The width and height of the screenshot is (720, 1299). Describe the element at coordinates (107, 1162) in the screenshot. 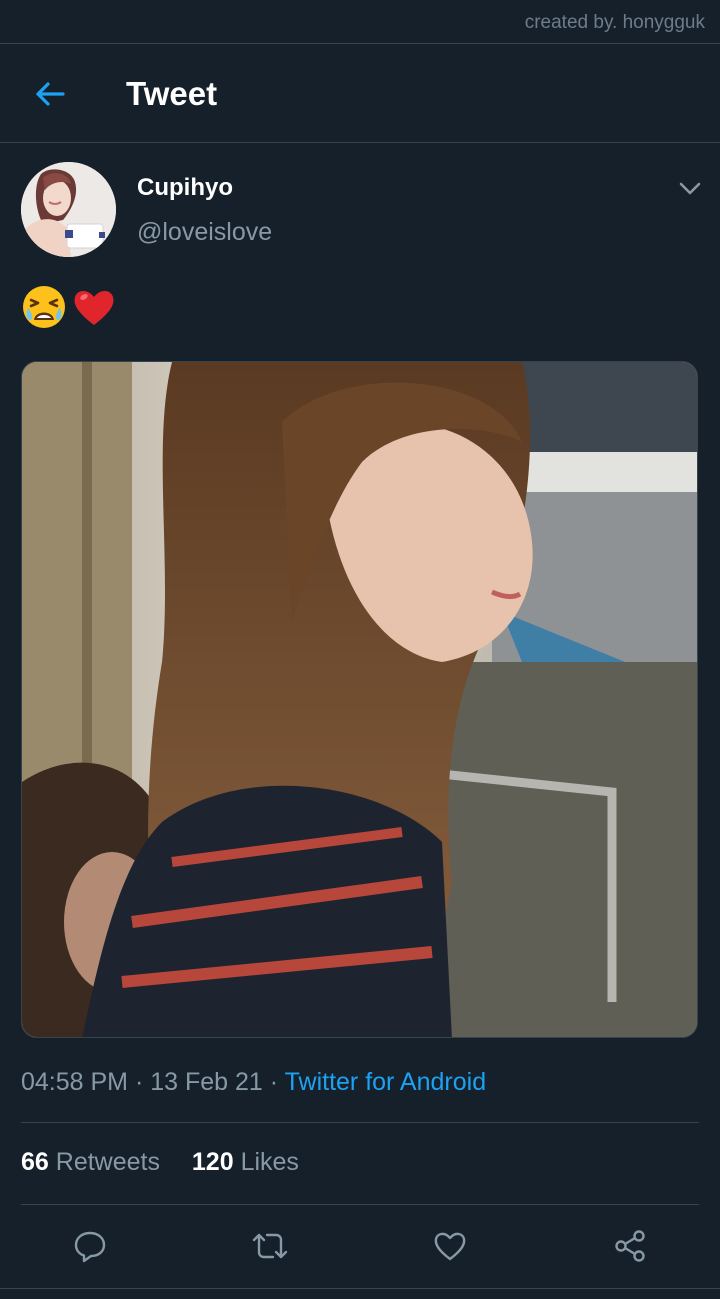

I see `retweets-label: Retweets` at that location.